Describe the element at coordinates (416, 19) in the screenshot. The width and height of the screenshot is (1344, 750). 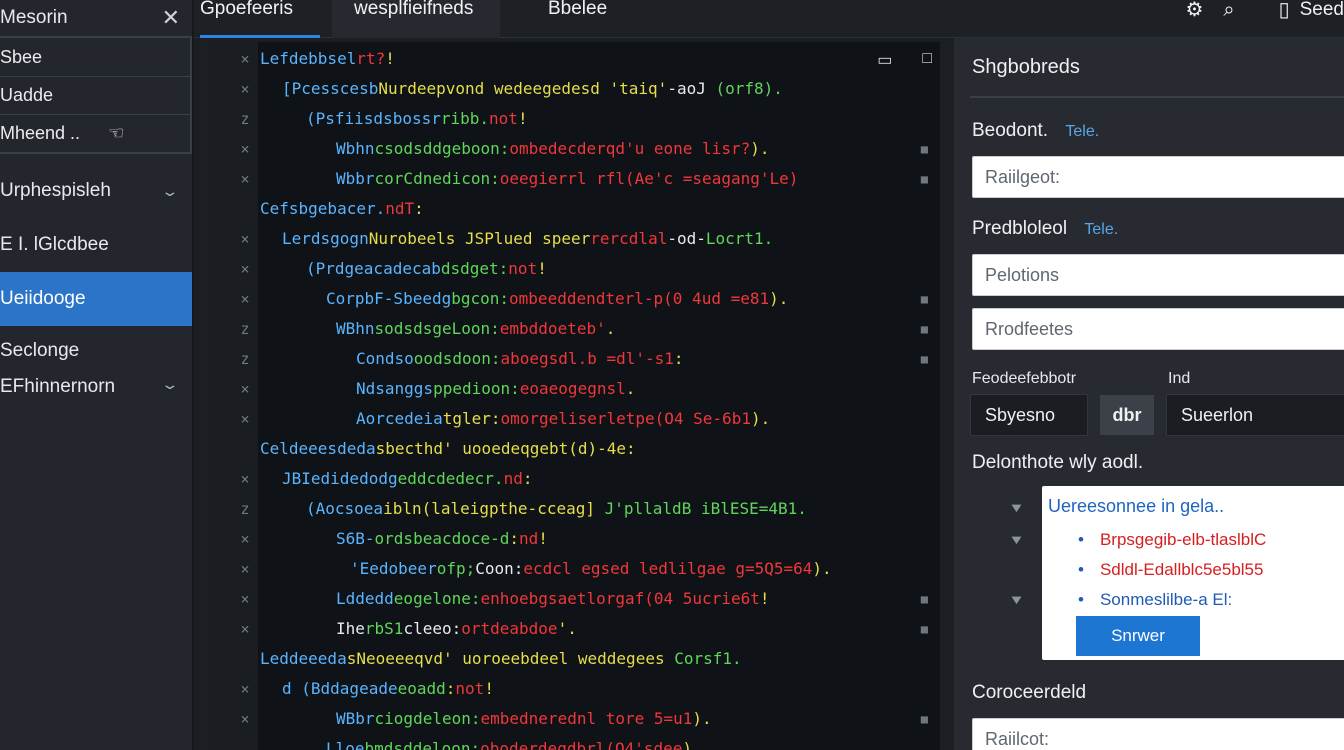
I see `tab-2: wesplfieifneds` at that location.